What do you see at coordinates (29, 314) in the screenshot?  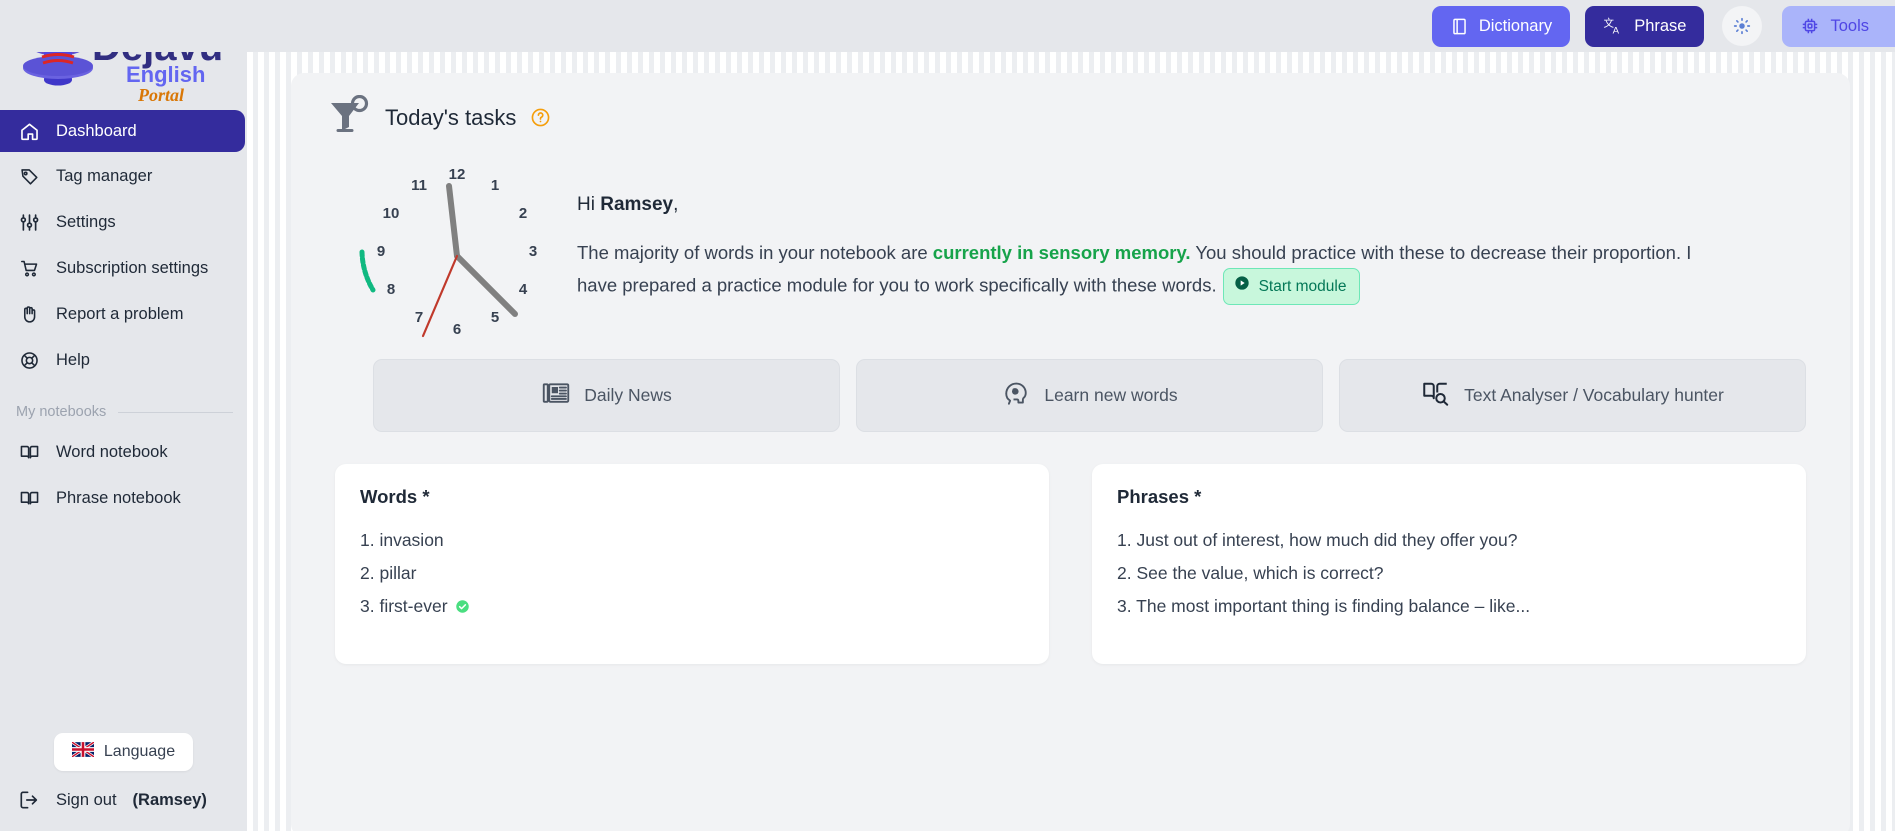 I see `hand-icon` at bounding box center [29, 314].